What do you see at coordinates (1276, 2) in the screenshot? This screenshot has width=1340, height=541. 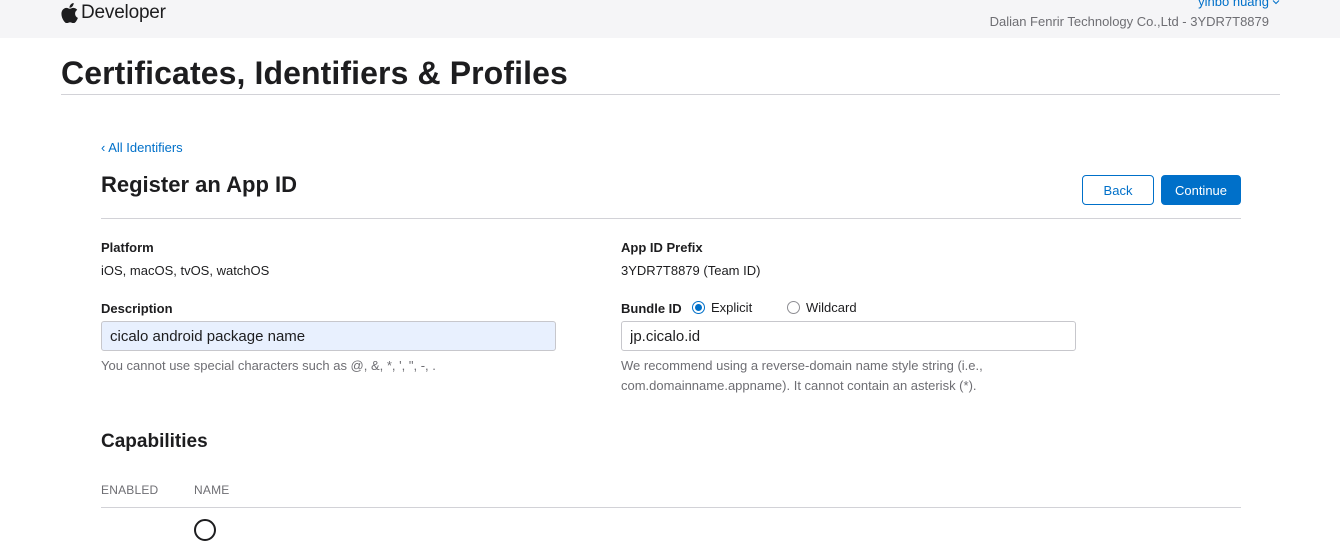 I see `chevron-down-icon` at bounding box center [1276, 2].